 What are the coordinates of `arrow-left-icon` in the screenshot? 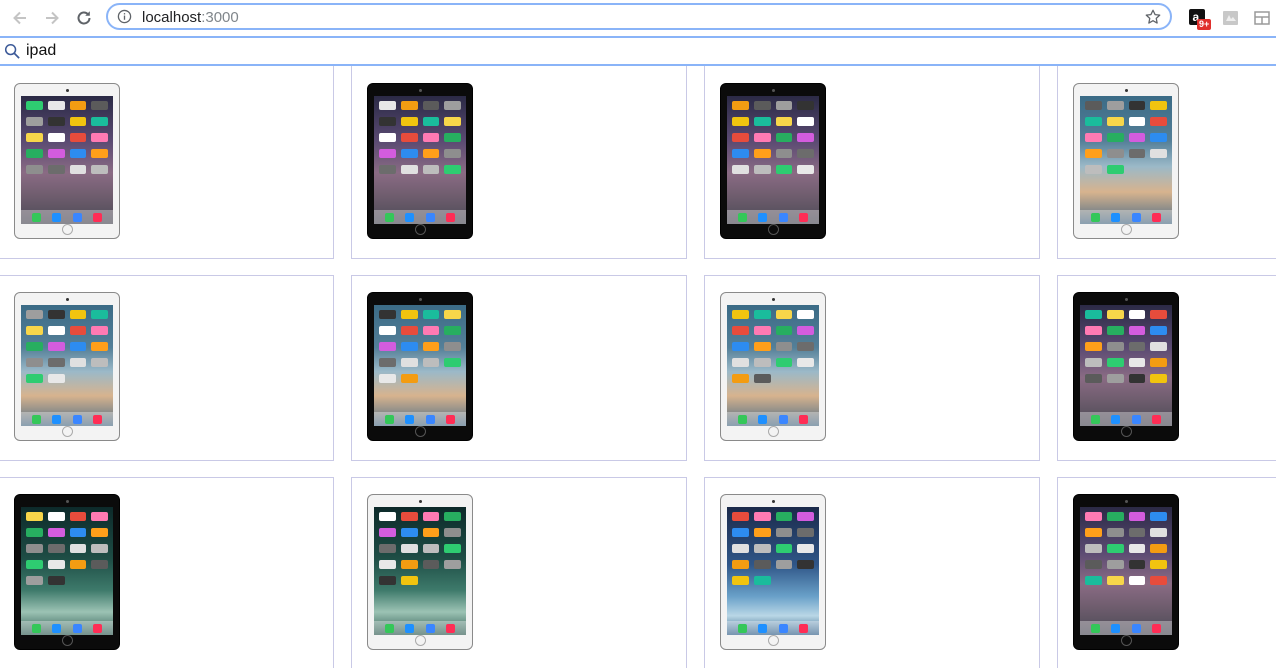 It's located at (19, 18).